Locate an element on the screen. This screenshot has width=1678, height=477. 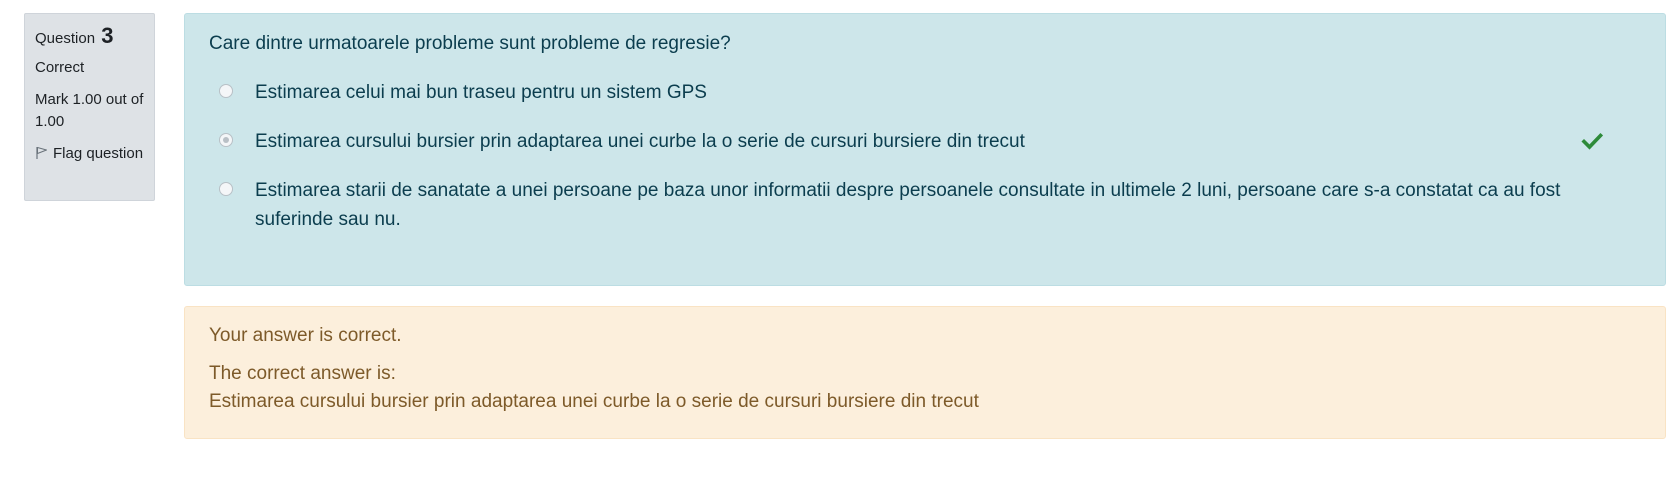
question-grade: Mark 1.00 out of 1.00 is located at coordinates (89, 110).